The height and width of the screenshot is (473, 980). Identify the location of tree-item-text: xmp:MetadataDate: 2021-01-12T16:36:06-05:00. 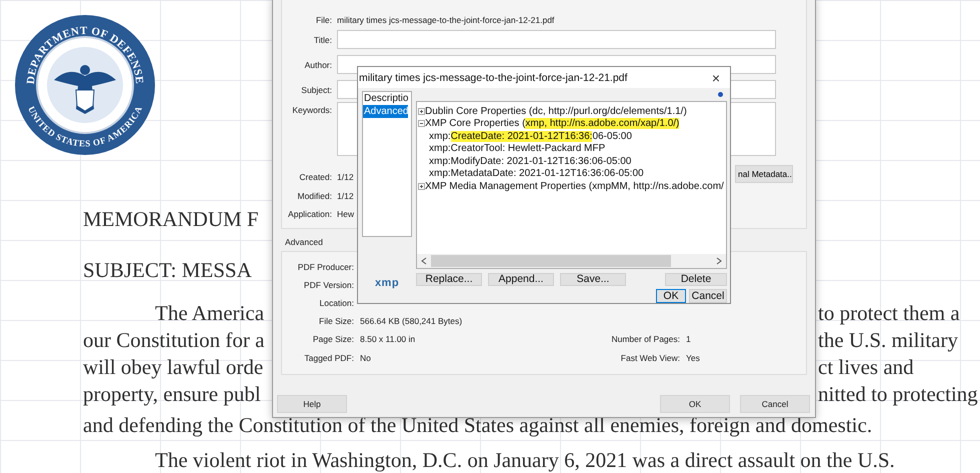
(536, 174).